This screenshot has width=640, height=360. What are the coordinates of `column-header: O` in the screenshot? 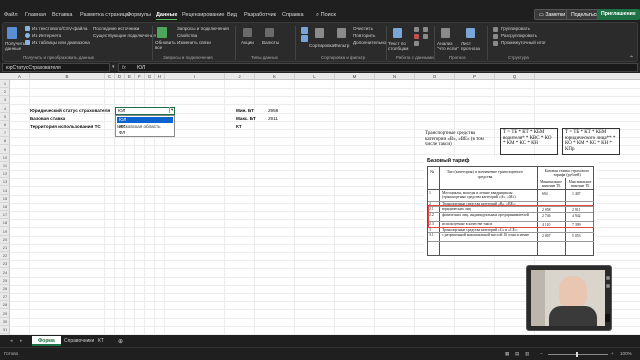 It's located at (435, 76).